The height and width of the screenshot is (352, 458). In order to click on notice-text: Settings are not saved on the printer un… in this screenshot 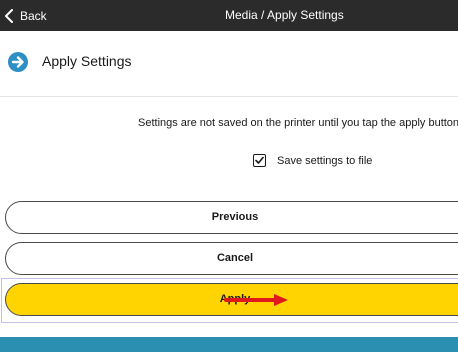, I will do `click(298, 123)`.